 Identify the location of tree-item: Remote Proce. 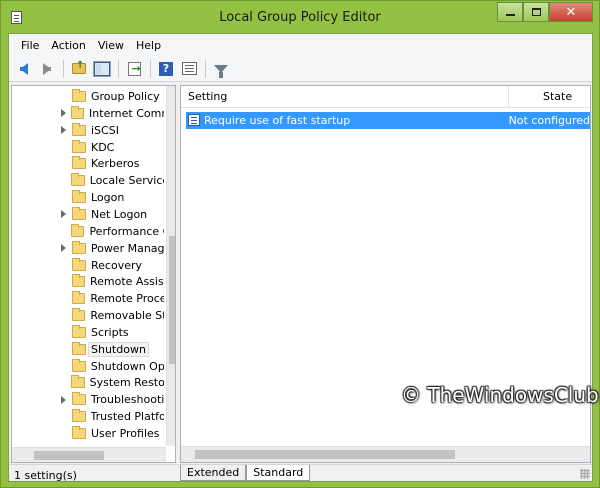
(88, 298).